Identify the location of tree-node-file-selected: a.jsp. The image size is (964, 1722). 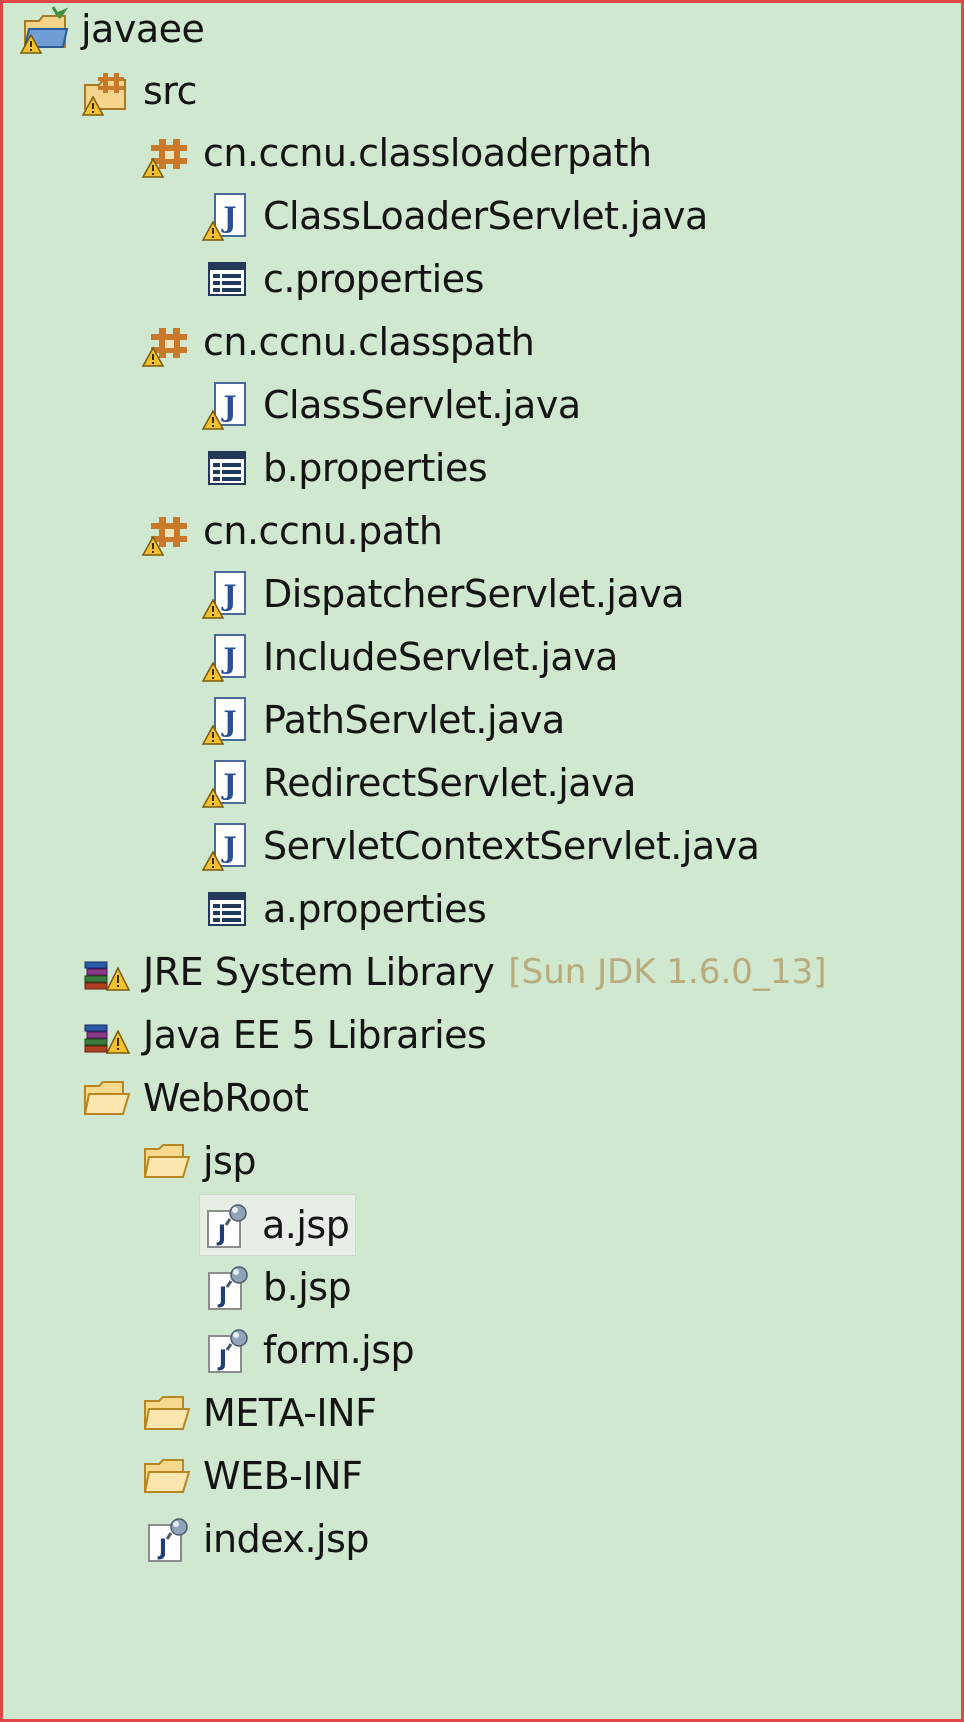
(278, 1225).